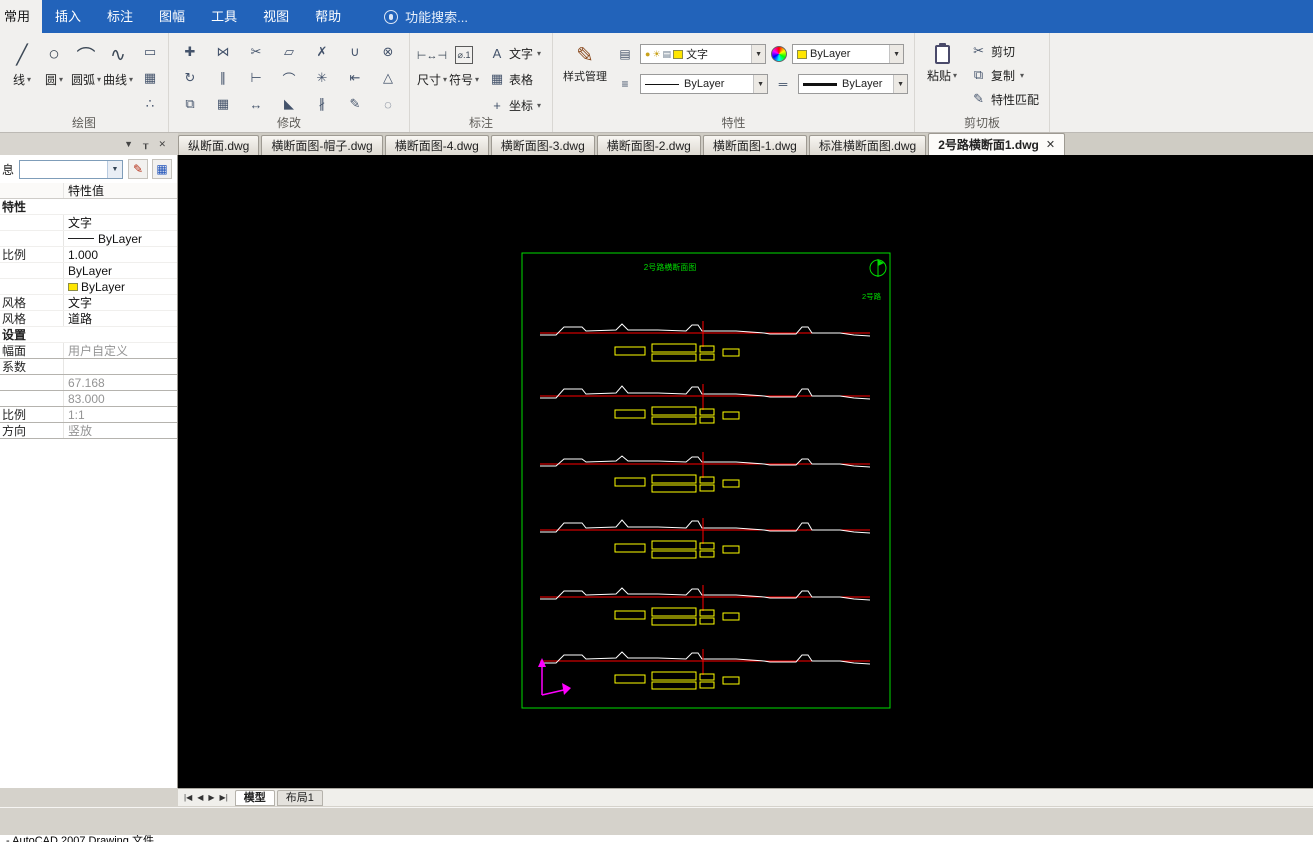 The image size is (1313, 842). What do you see at coordinates (120, 190) in the screenshot?
I see `property-value: 特性值` at bounding box center [120, 190].